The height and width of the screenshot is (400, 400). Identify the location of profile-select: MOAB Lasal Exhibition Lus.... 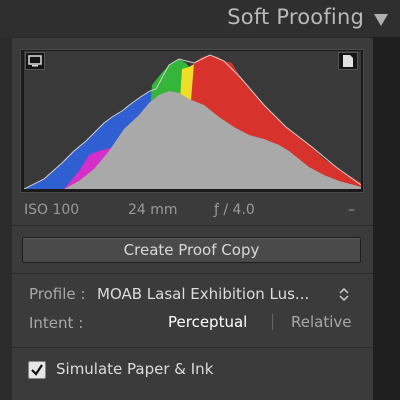
(203, 294).